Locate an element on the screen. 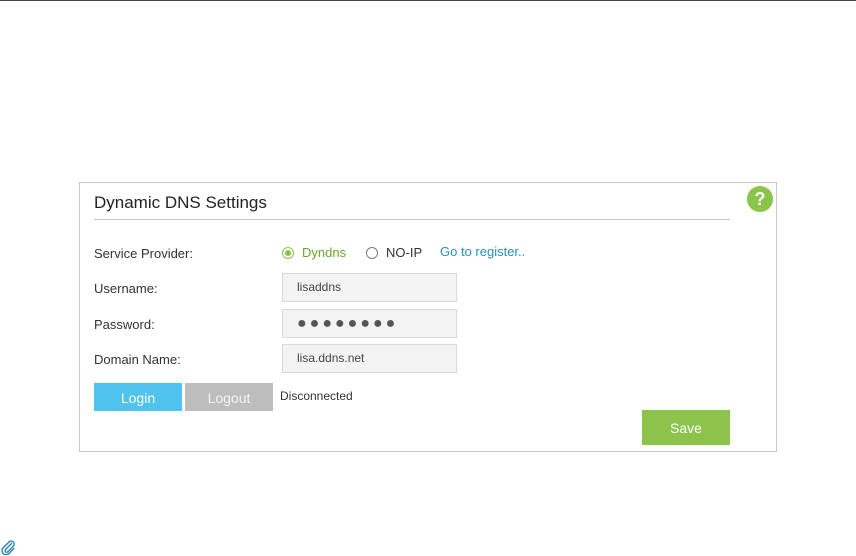  domain-name-field: lisa.ddns.net is located at coordinates (369, 358).